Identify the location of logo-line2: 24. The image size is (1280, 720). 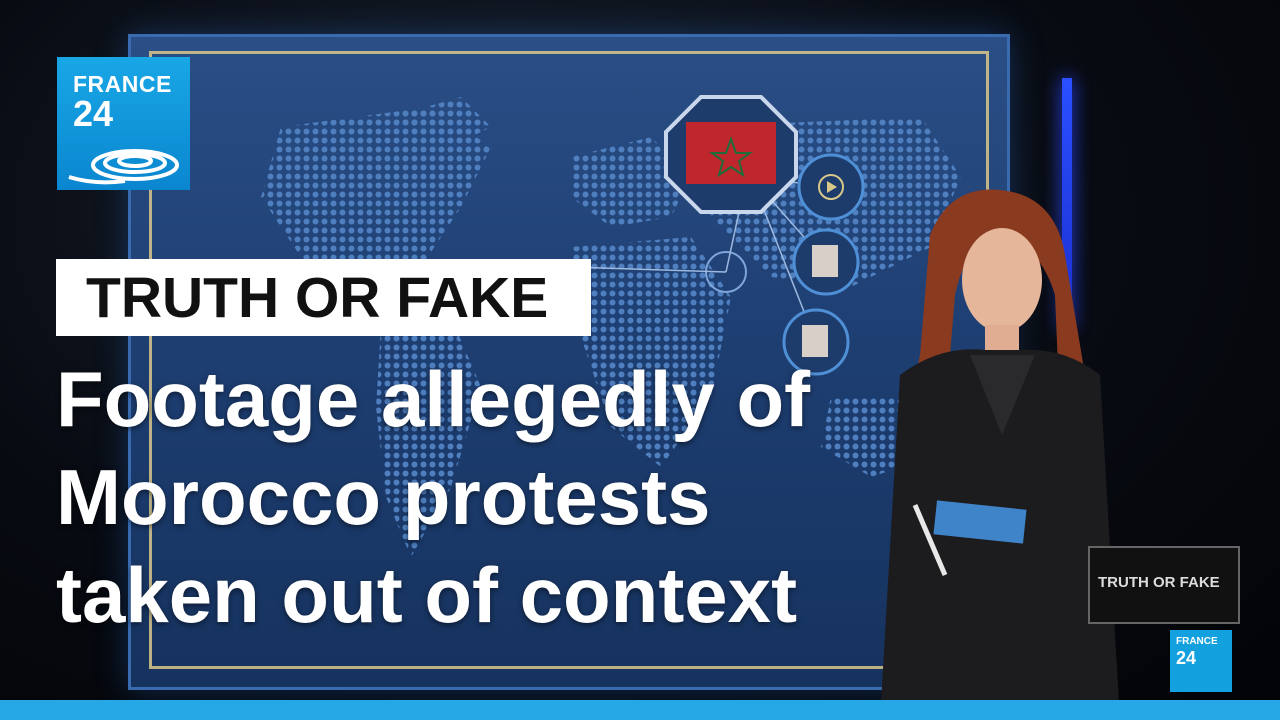
(93, 113).